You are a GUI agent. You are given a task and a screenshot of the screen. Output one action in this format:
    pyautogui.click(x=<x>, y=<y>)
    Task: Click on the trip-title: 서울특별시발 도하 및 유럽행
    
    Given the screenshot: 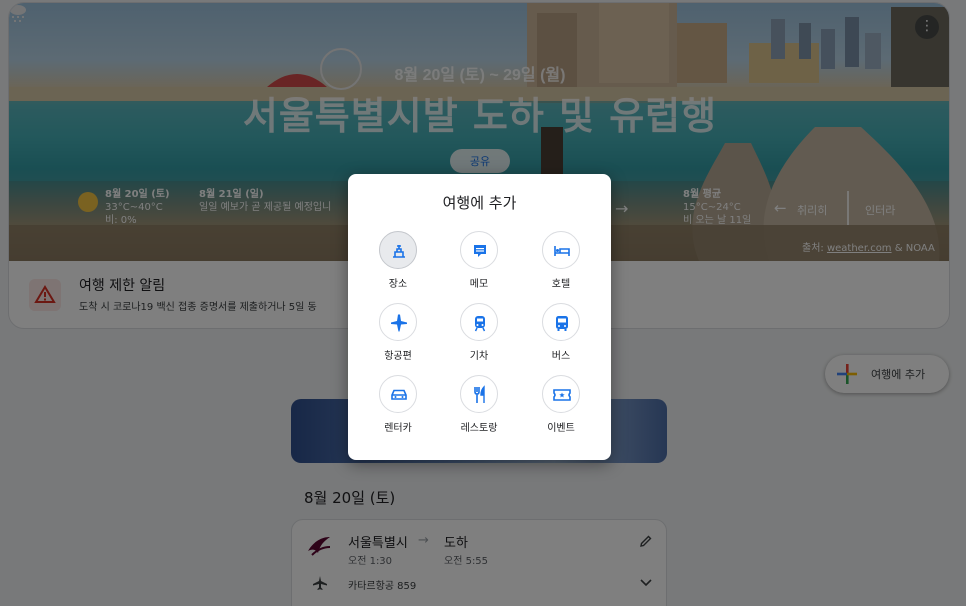 What is the action you would take?
    pyautogui.click(x=479, y=112)
    